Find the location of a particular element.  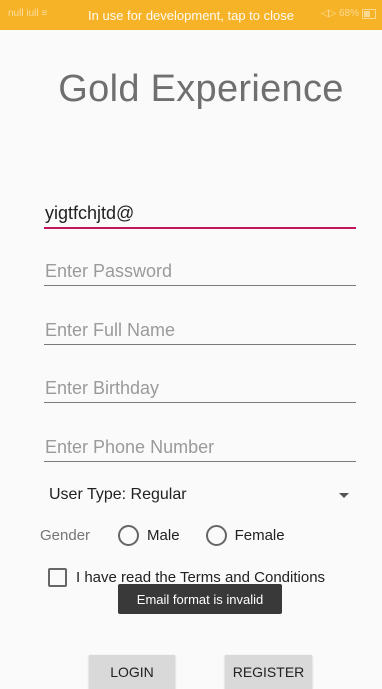

app-title: Gold Experience is located at coordinates (201, 89).